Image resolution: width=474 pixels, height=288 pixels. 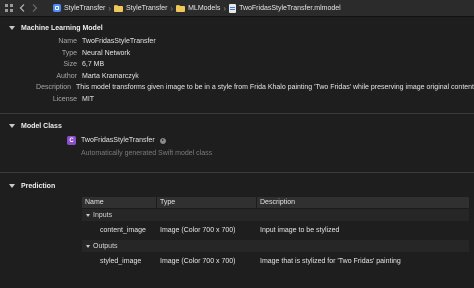 I want to click on group-label: Outputs, so click(x=105, y=246).